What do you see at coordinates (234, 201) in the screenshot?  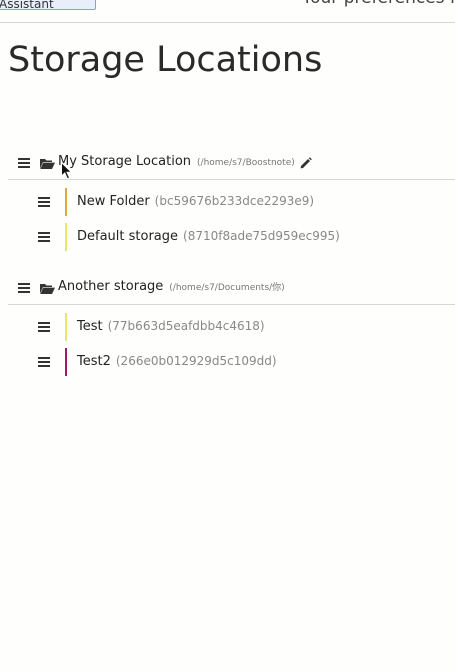 I see `folder-key: (bc59676b233dce2293e9)` at bounding box center [234, 201].